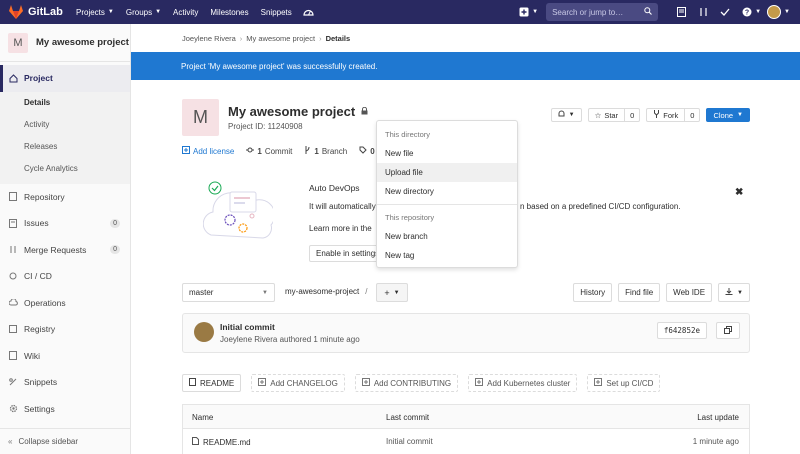 The width and height of the screenshot is (800, 454). What do you see at coordinates (209, 38) in the screenshot?
I see `breadcrumb-user: Joeylene Rivera` at bounding box center [209, 38].